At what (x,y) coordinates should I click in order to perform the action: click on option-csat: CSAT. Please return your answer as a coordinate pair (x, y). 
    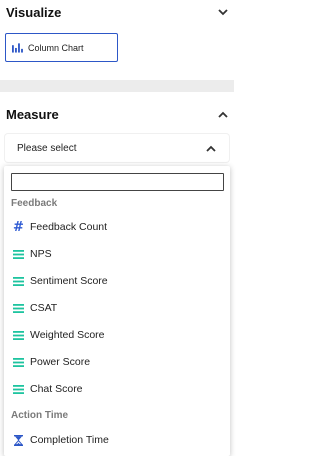
    Looking at the image, I should click on (117, 308).